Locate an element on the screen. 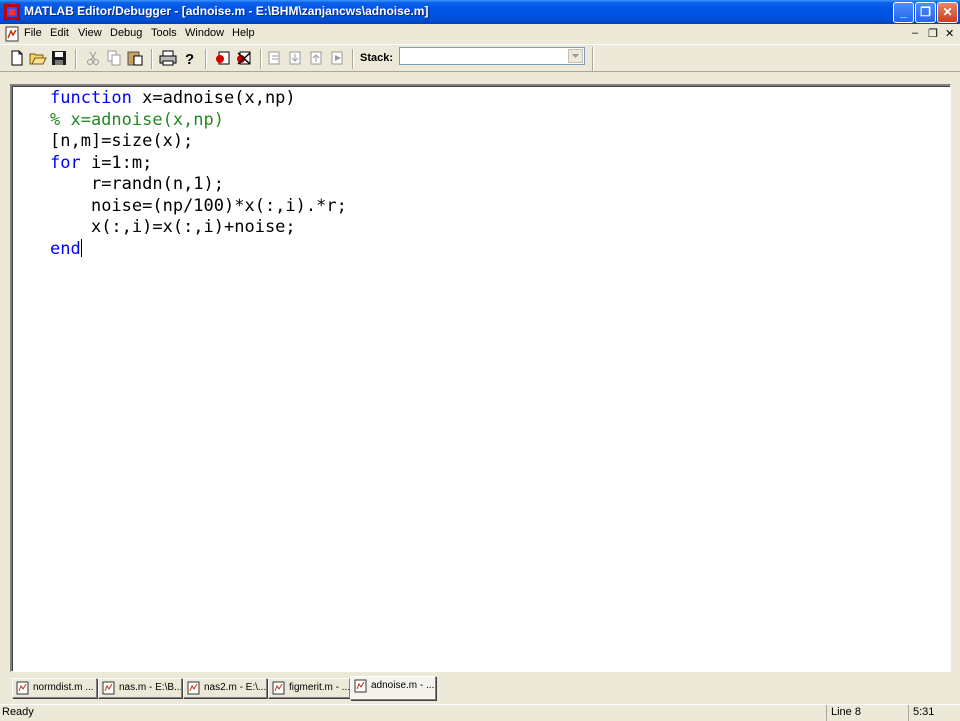 This screenshot has height=721, width=960. code-line: end is located at coordinates (198, 249).